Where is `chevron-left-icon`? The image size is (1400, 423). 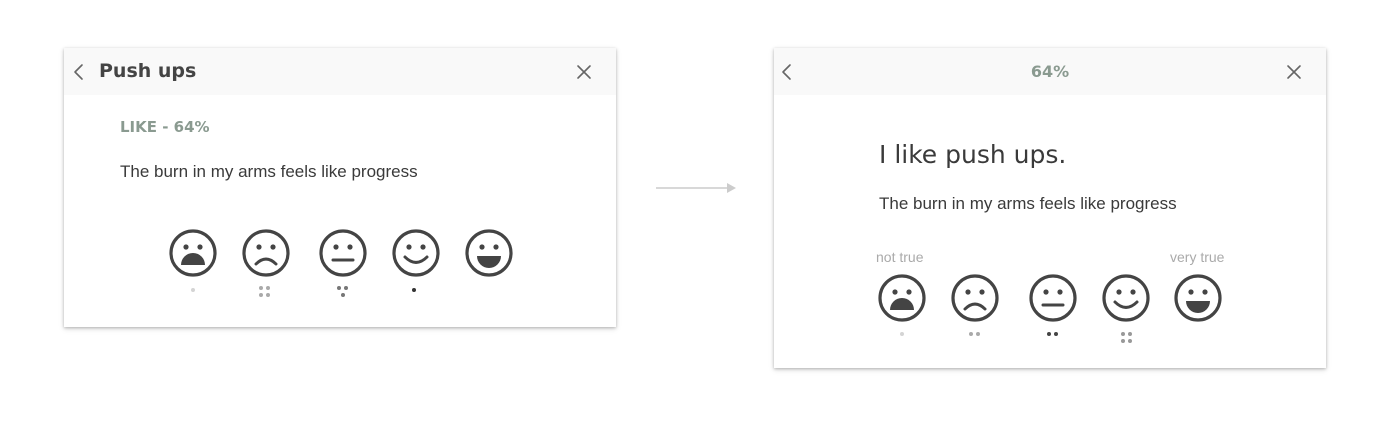
chevron-left-icon is located at coordinates (78, 72).